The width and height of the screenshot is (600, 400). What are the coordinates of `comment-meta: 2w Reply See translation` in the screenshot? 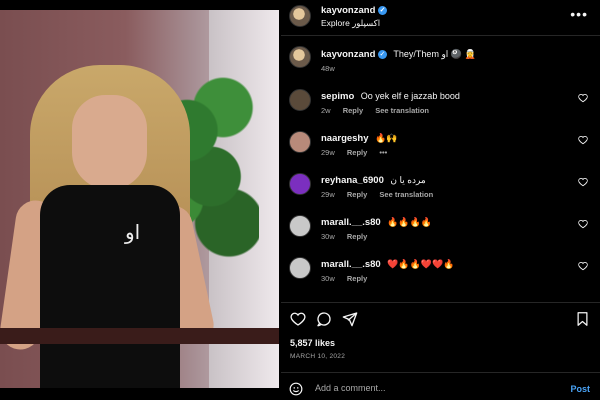 It's located at (380, 110).